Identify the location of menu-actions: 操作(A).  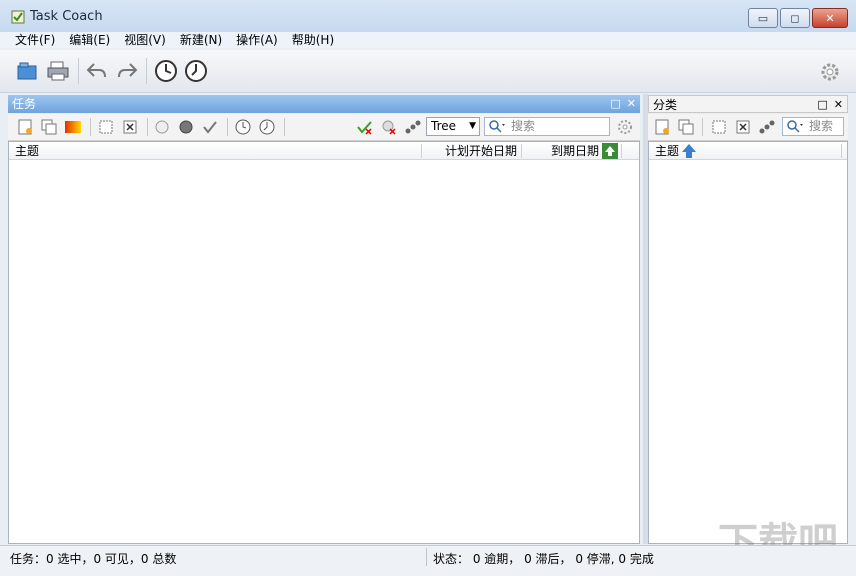
(257, 40).